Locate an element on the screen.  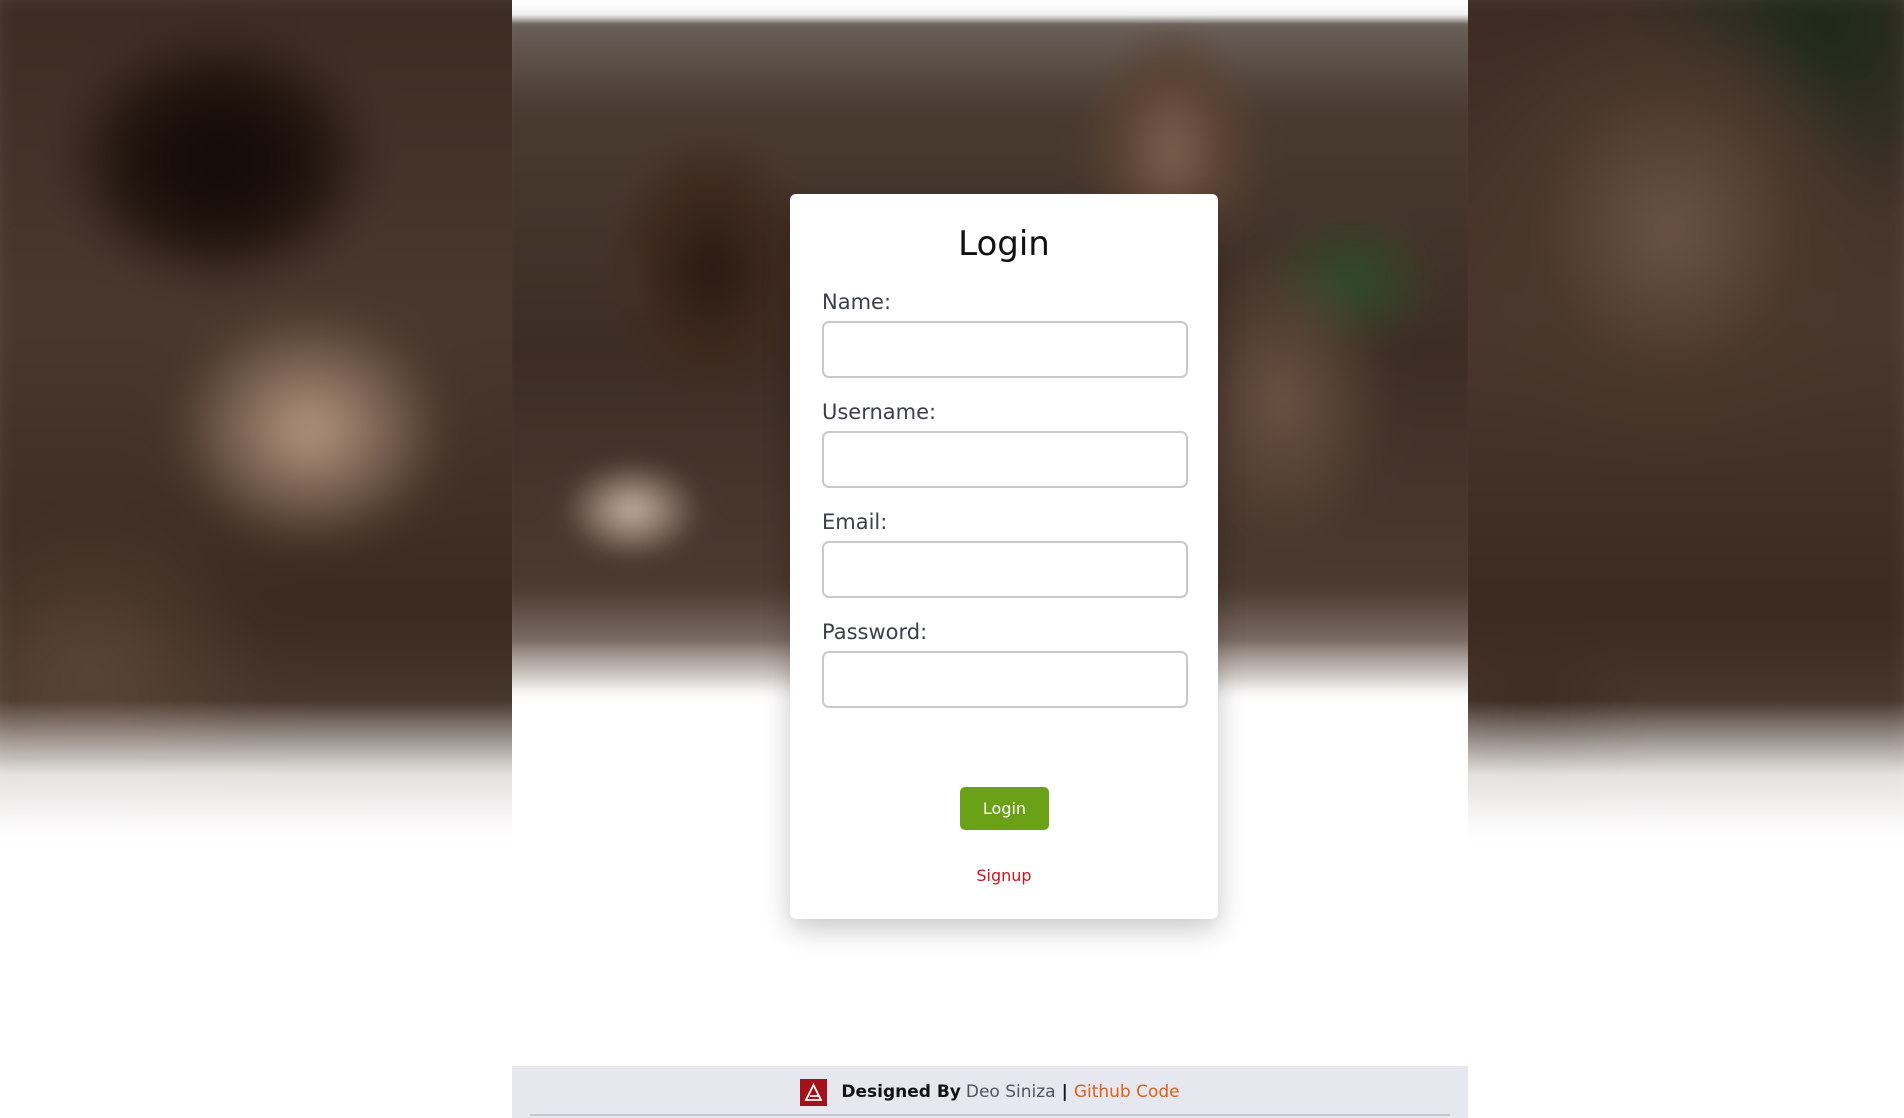
footer: Designed By Deo Siniza | Github Code is located at coordinates (990, 1092).